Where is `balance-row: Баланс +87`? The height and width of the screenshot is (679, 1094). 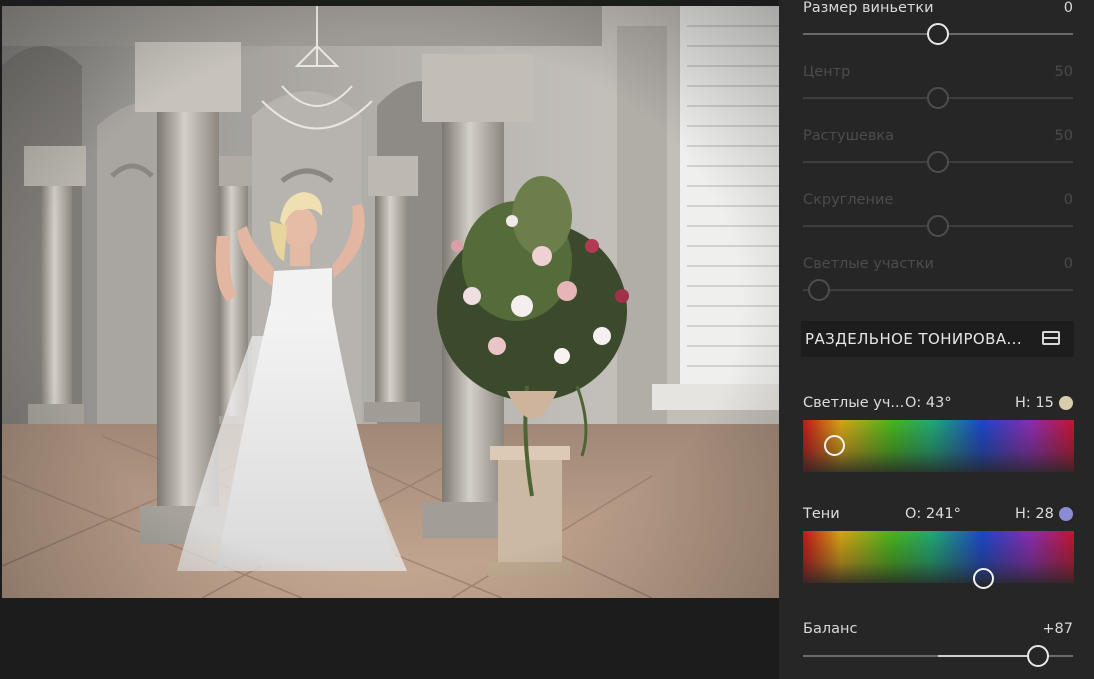
balance-row: Баланс +87 is located at coordinates (938, 629).